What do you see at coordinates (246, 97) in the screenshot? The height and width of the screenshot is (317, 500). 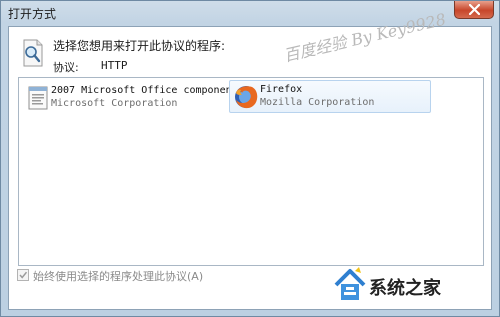 I see `firefox-icon` at bounding box center [246, 97].